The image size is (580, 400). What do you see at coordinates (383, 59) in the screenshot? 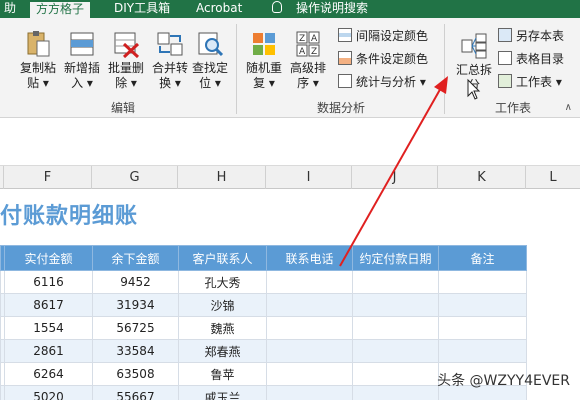
I see `condition-color-button: 条件设定颜色` at bounding box center [383, 59].